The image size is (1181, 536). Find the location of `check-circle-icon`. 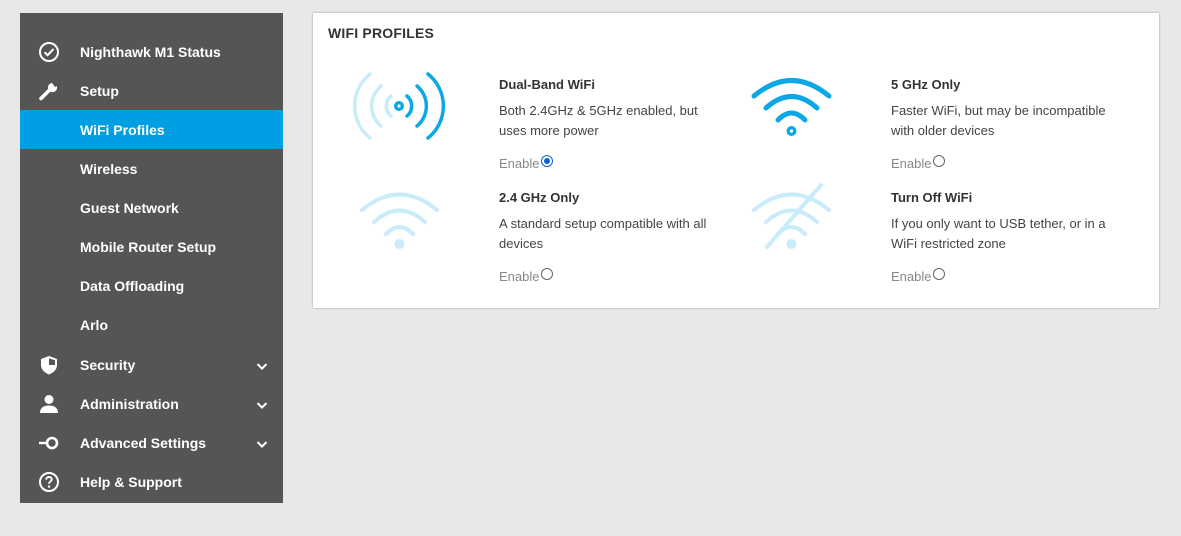

check-circle-icon is located at coordinates (49, 51).